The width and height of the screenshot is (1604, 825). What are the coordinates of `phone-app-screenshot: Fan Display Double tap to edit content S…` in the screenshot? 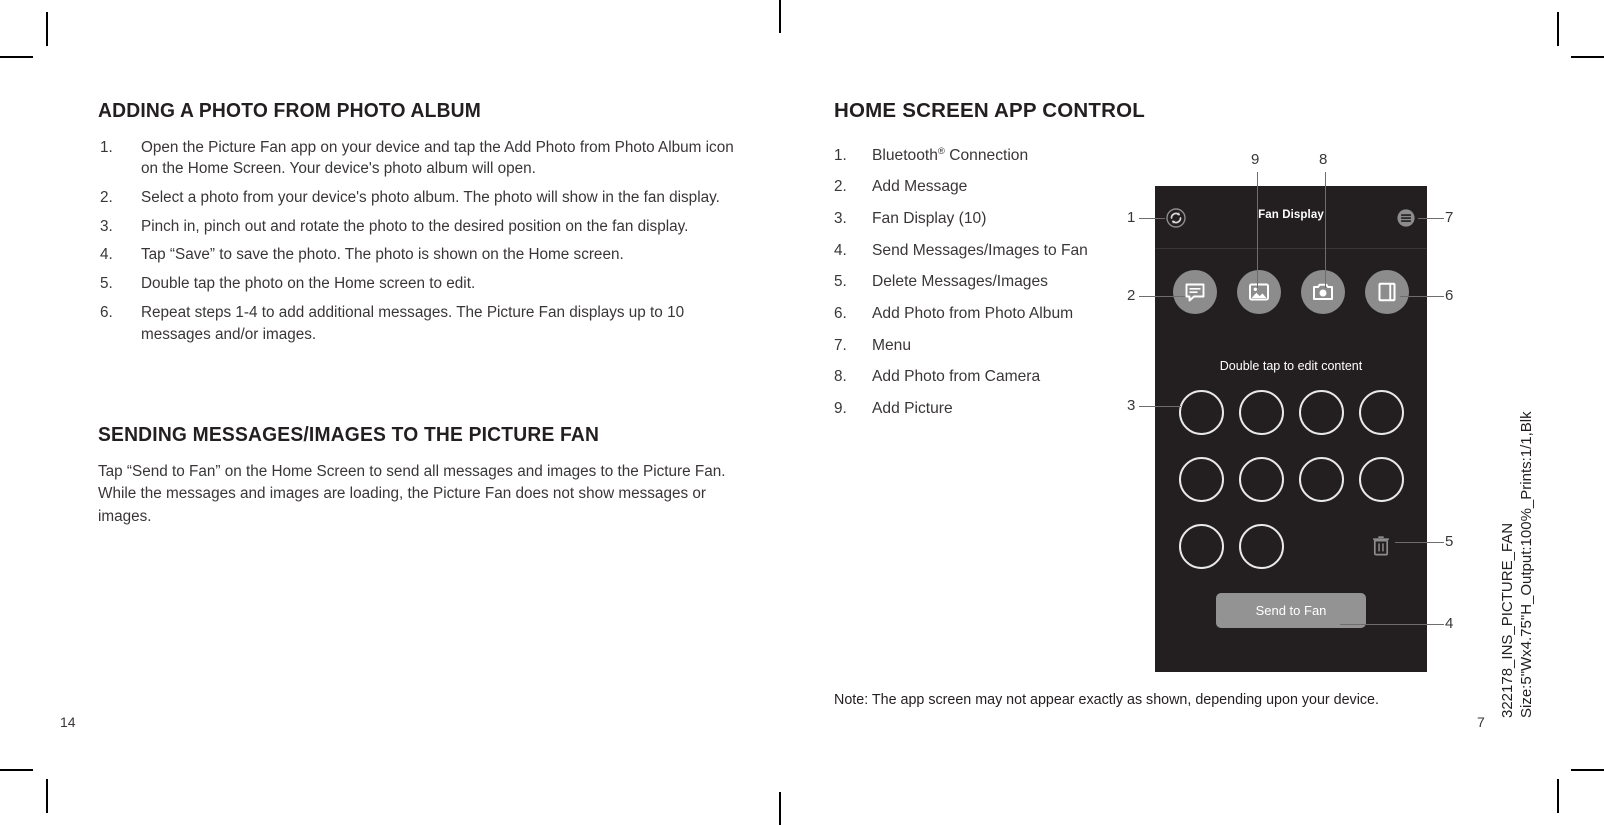 It's located at (1291, 429).